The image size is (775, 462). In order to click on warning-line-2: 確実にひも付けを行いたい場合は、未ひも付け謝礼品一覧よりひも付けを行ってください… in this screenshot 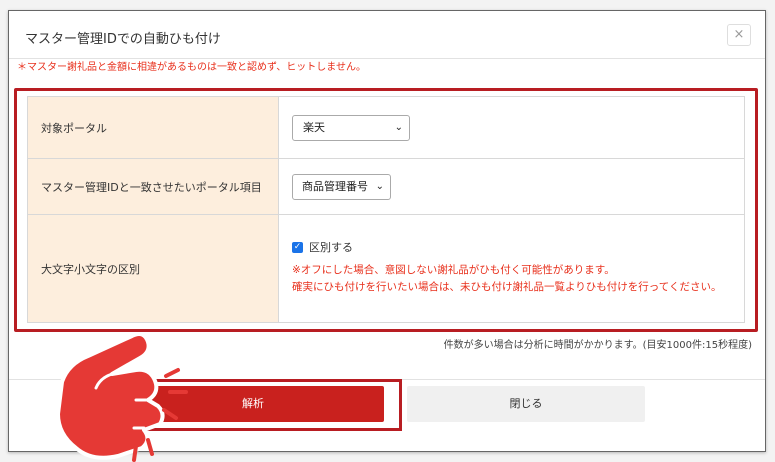, I will do `click(507, 287)`.